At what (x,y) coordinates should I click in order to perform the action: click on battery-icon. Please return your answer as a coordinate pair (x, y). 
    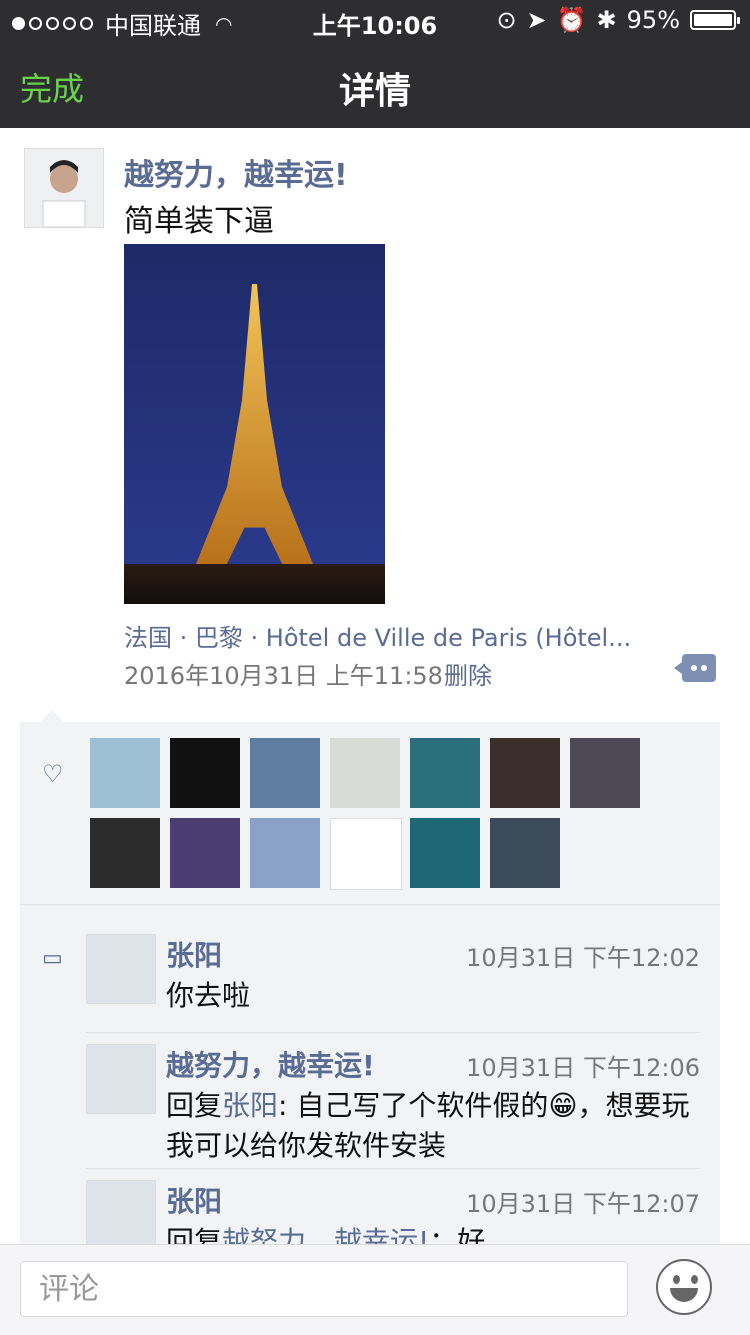
    Looking at the image, I should click on (715, 20).